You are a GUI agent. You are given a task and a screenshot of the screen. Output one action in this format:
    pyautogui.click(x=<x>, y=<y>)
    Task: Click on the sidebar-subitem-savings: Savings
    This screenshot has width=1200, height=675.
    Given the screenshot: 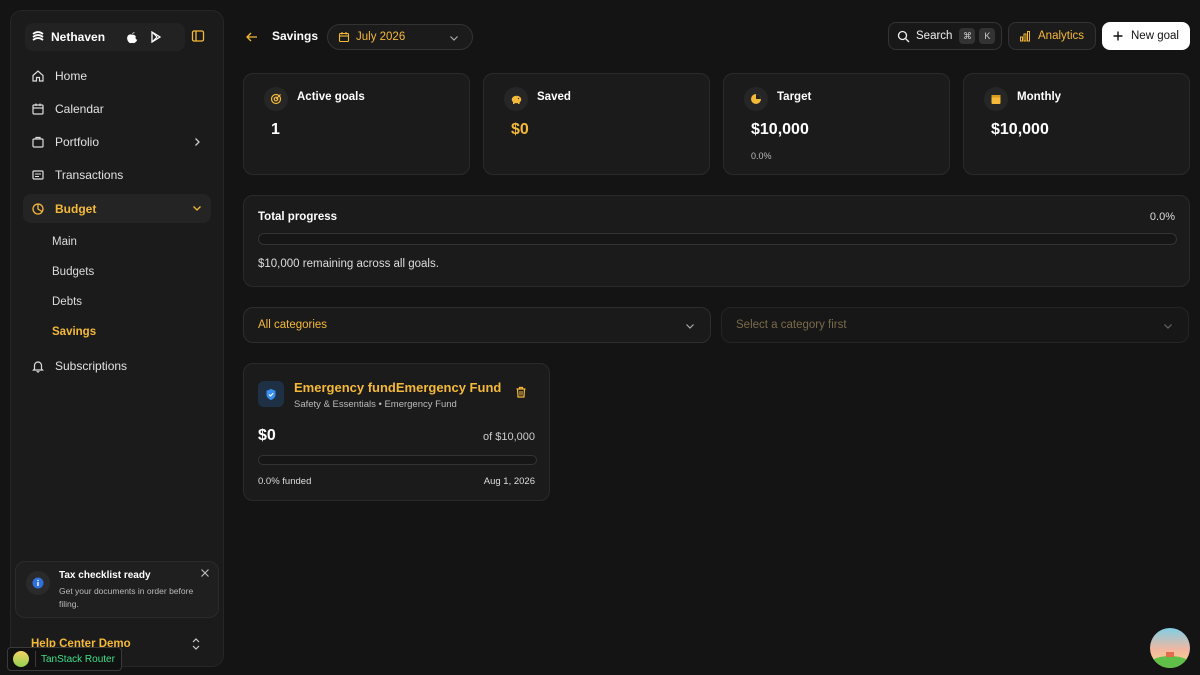 What is the action you would take?
    pyautogui.click(x=117, y=332)
    